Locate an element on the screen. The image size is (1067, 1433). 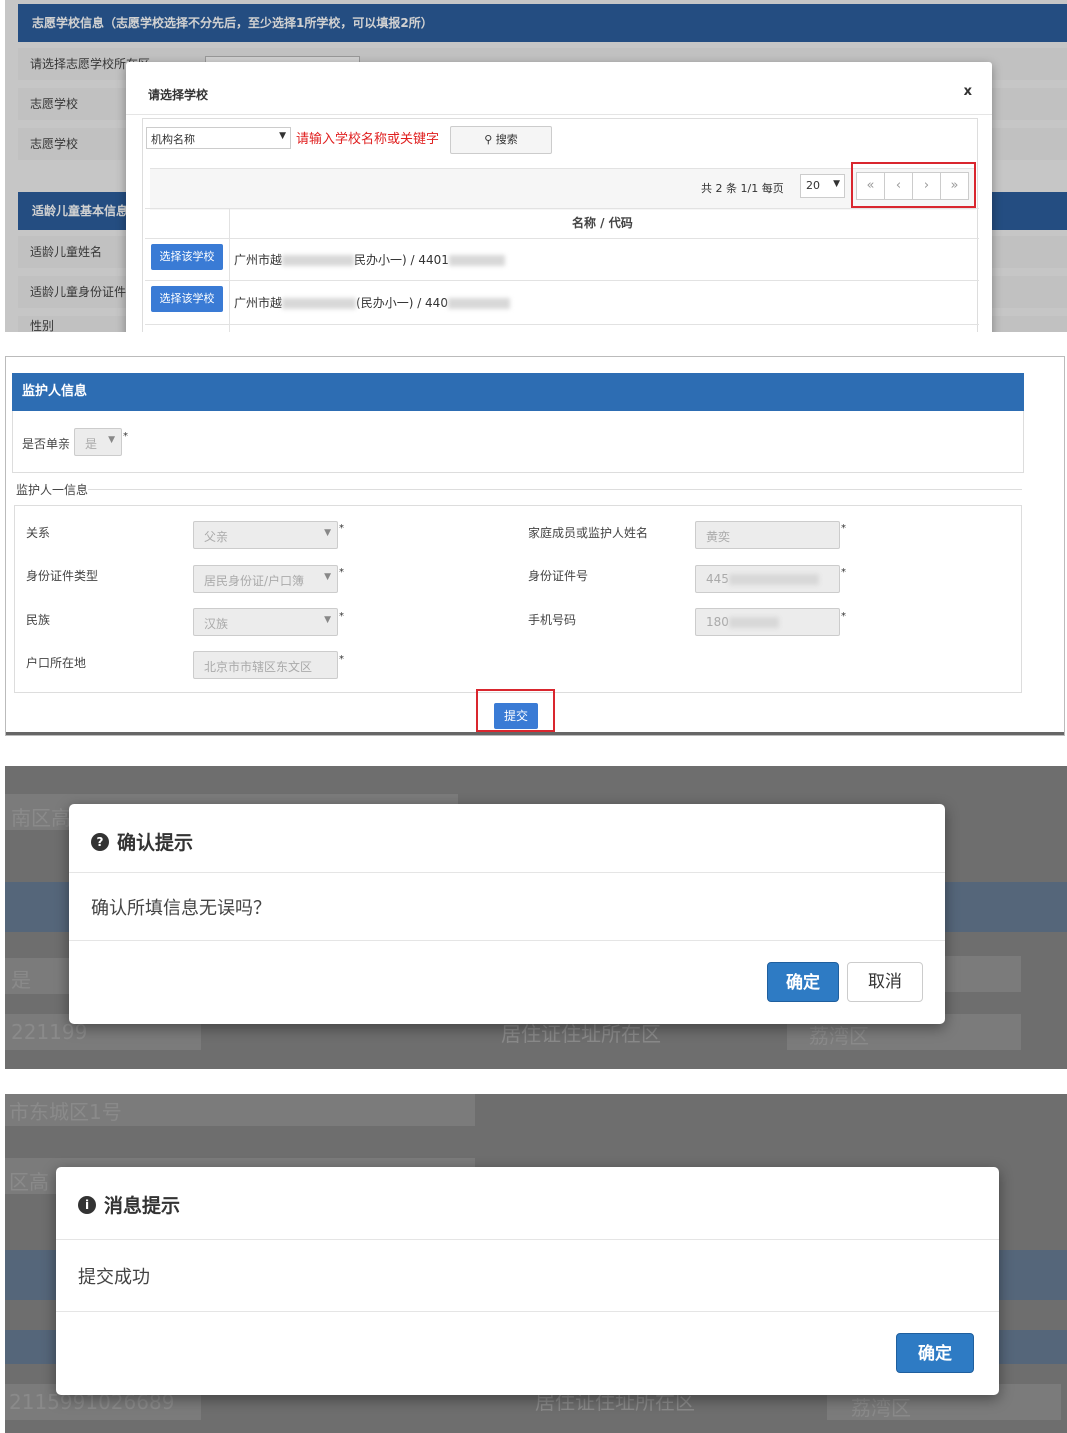
table-row: 广州市越 (民办小一) / 440 is located at coordinates (372, 302).